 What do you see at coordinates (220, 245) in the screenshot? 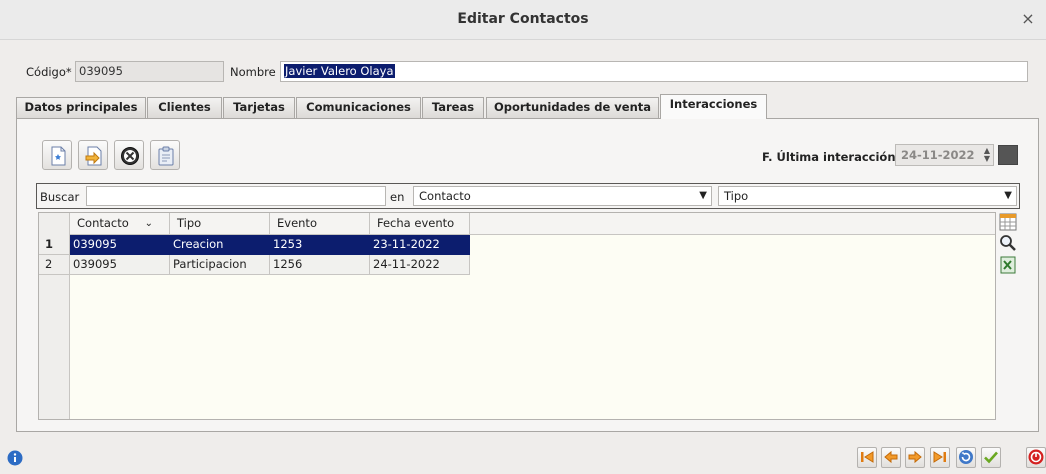
I see `cell-tipo: Creacion` at bounding box center [220, 245].